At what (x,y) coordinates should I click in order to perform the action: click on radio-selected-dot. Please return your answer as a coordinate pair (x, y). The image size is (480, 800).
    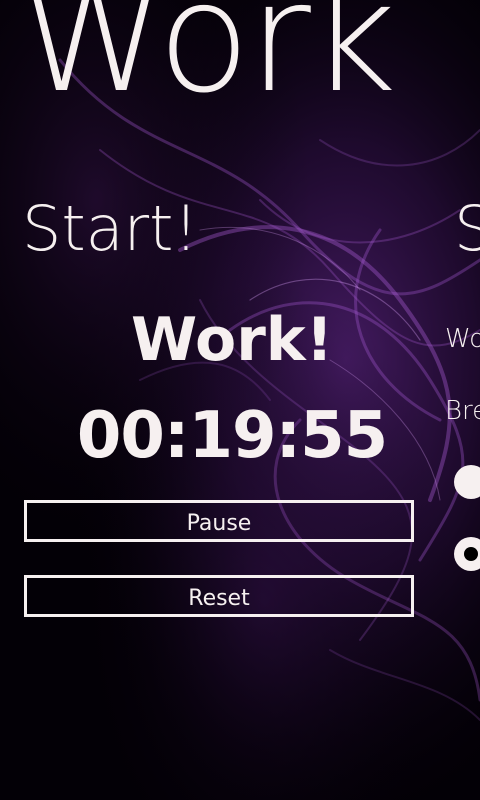
    Looking at the image, I should click on (471, 554).